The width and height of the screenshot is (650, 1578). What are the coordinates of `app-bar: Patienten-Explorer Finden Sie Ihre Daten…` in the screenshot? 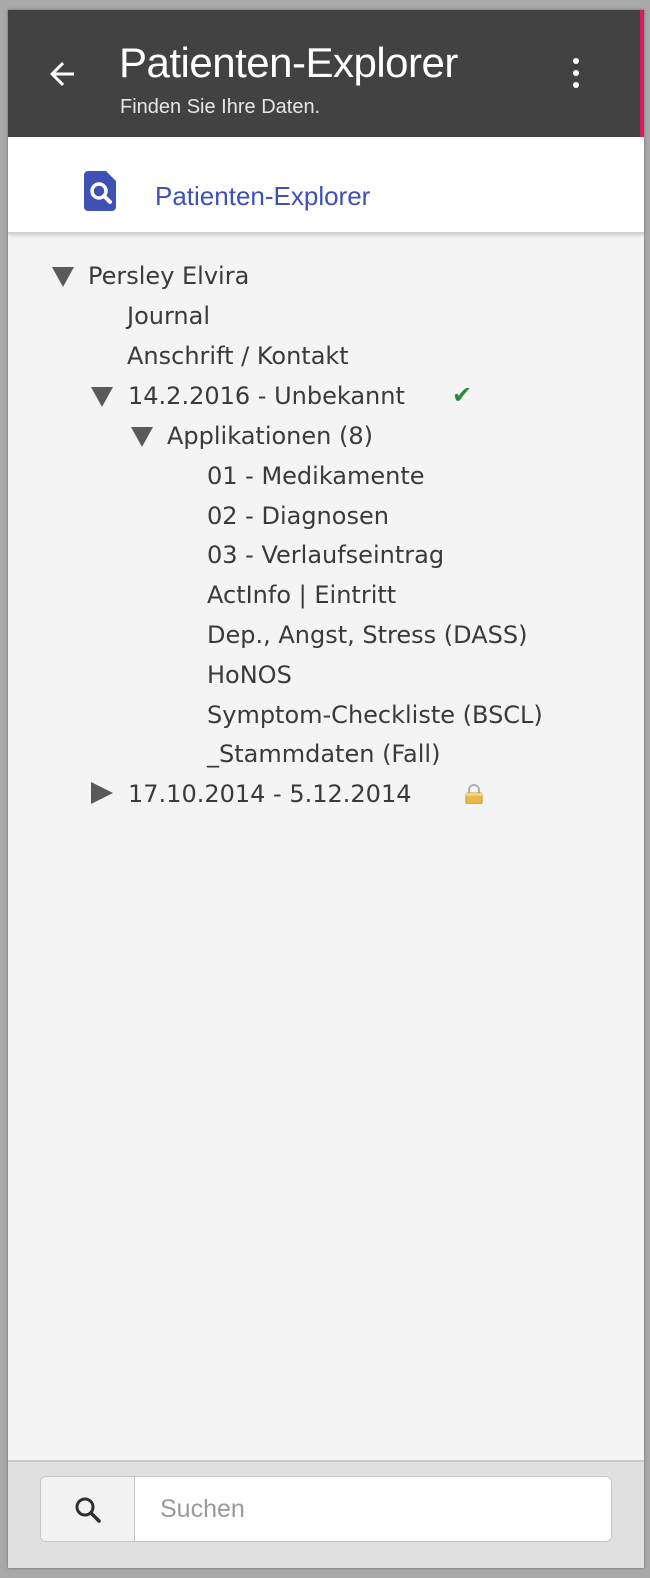 It's located at (326, 73).